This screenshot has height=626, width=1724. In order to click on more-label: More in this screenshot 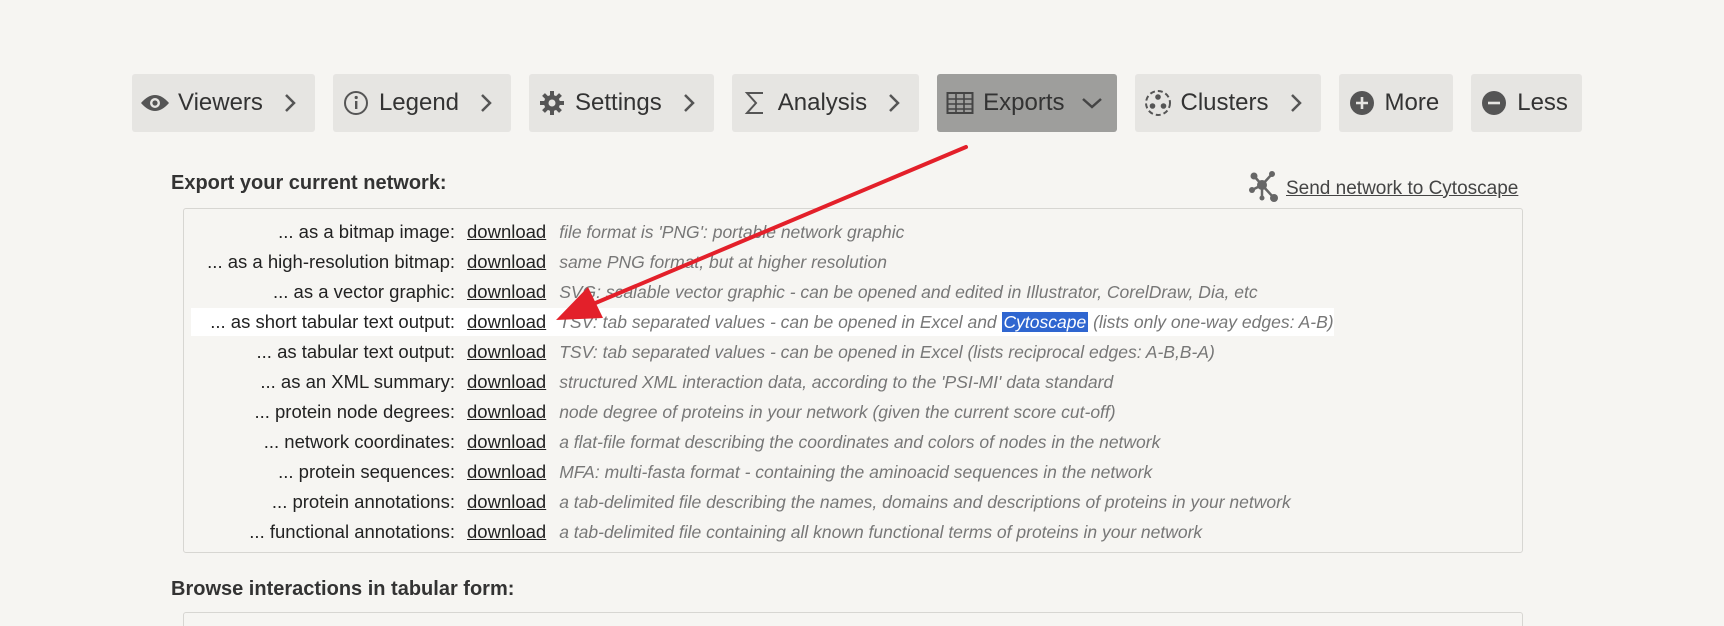, I will do `click(1412, 102)`.